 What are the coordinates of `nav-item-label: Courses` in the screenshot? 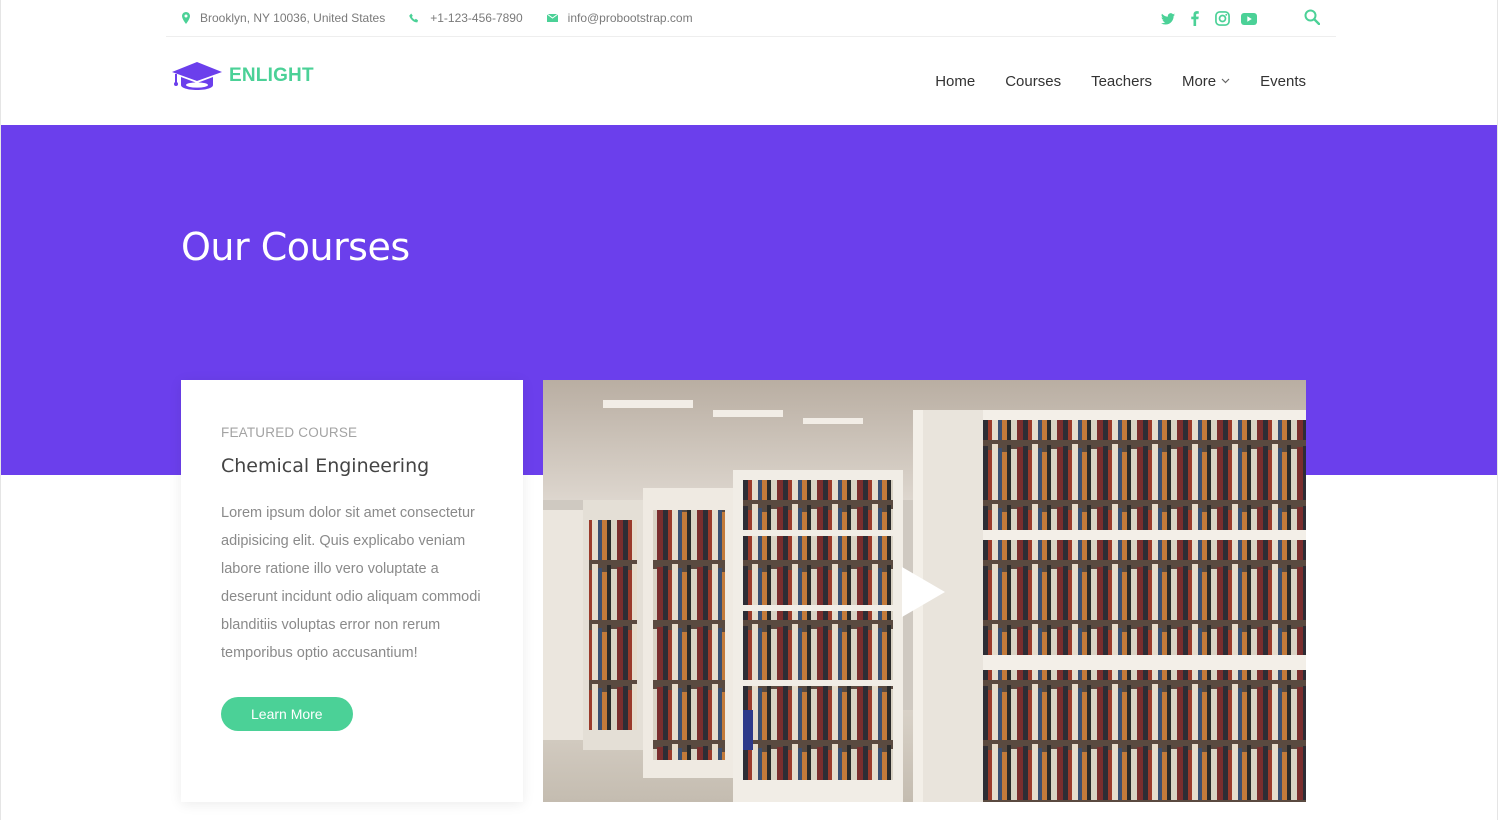 It's located at (1033, 81).